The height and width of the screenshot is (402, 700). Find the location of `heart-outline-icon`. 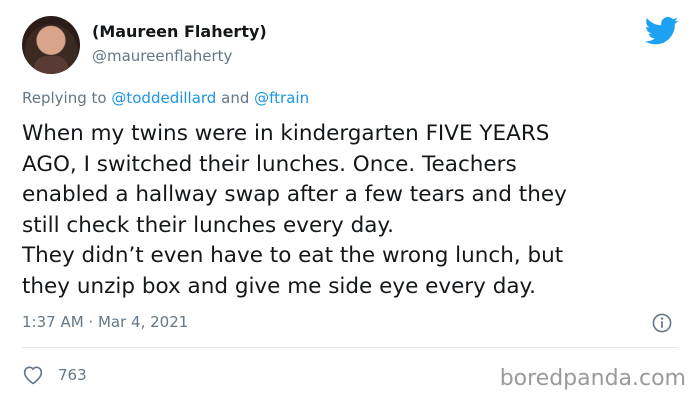

heart-outline-icon is located at coordinates (33, 375).